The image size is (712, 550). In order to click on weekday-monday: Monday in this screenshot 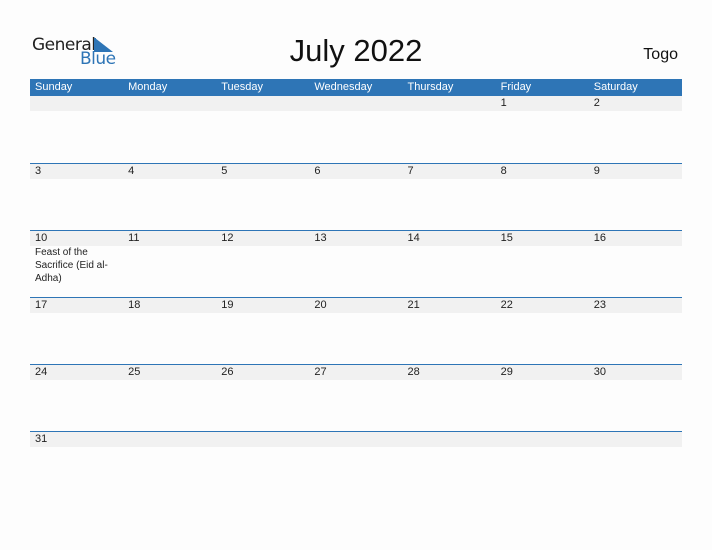, I will do `click(148, 87)`.